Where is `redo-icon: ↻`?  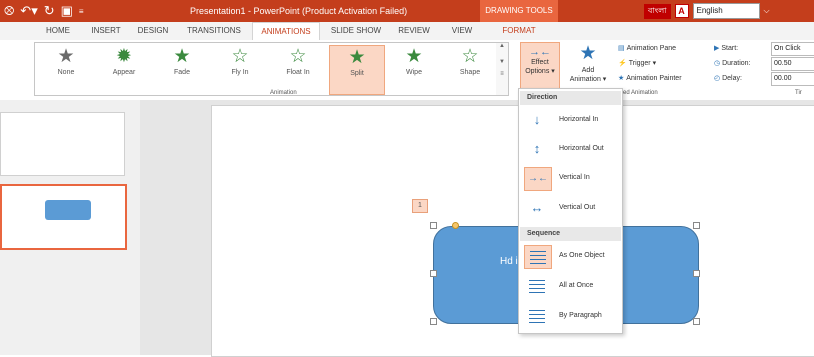 redo-icon: ↻ is located at coordinates (49, 11).